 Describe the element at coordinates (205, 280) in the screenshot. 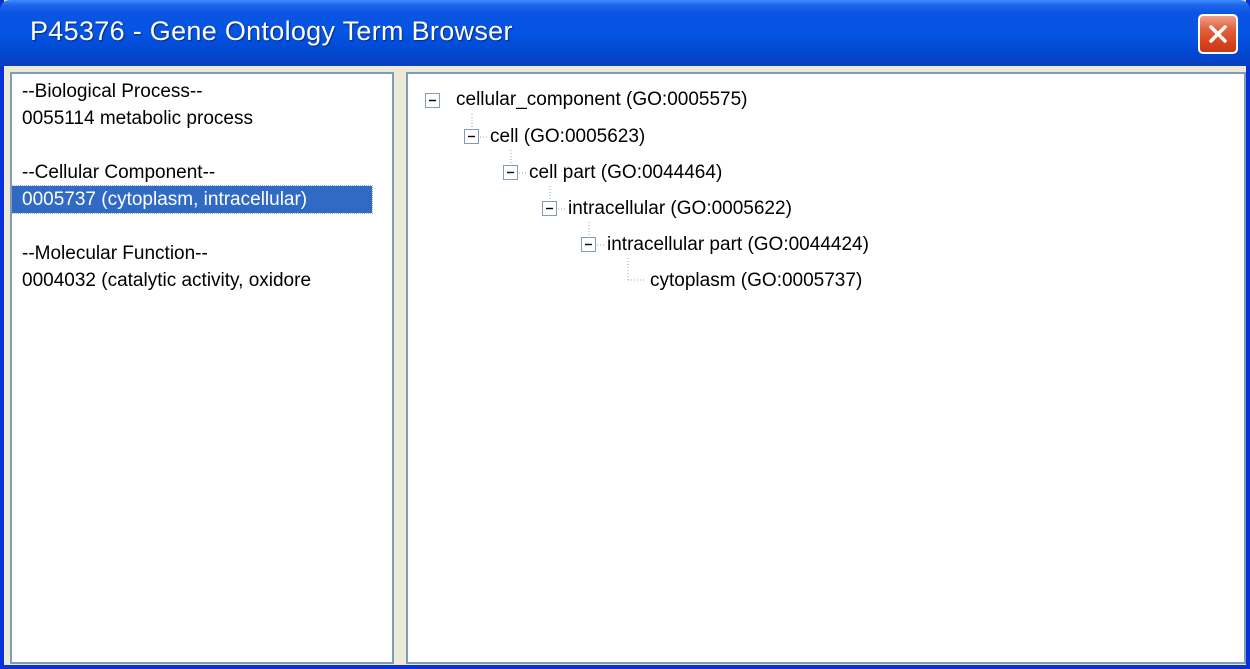

I see `list-item-catalytic-activity: 0004032 (catalytic activity, oxidore` at that location.